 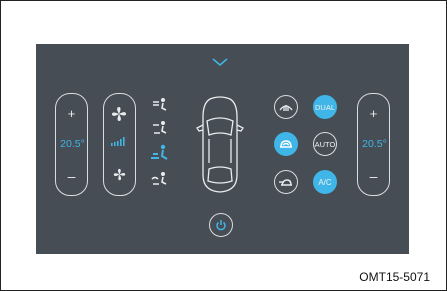 What do you see at coordinates (373, 176) in the screenshot?
I see `right-temp-down-button: –` at bounding box center [373, 176].